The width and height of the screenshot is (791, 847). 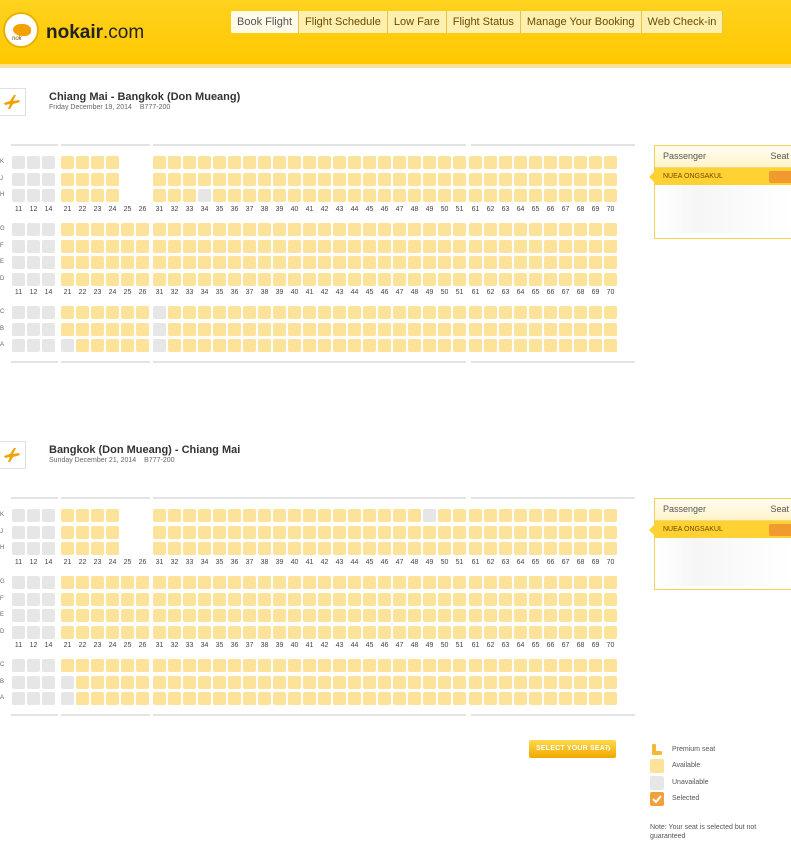 I want to click on seat-A67, so click(x=565, y=345).